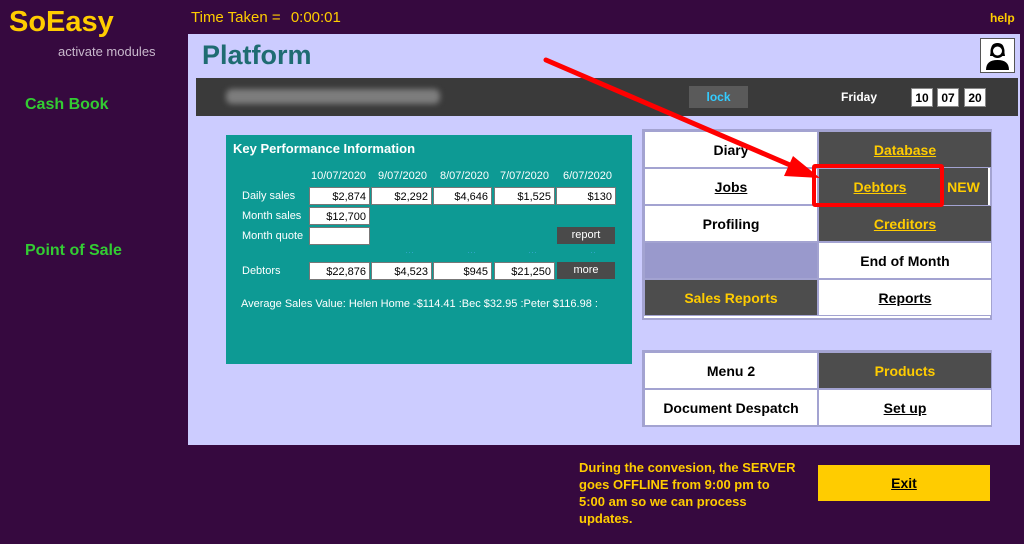  Describe the element at coordinates (315, 17) in the screenshot. I see `time-taken-value: 0:00:01` at that location.